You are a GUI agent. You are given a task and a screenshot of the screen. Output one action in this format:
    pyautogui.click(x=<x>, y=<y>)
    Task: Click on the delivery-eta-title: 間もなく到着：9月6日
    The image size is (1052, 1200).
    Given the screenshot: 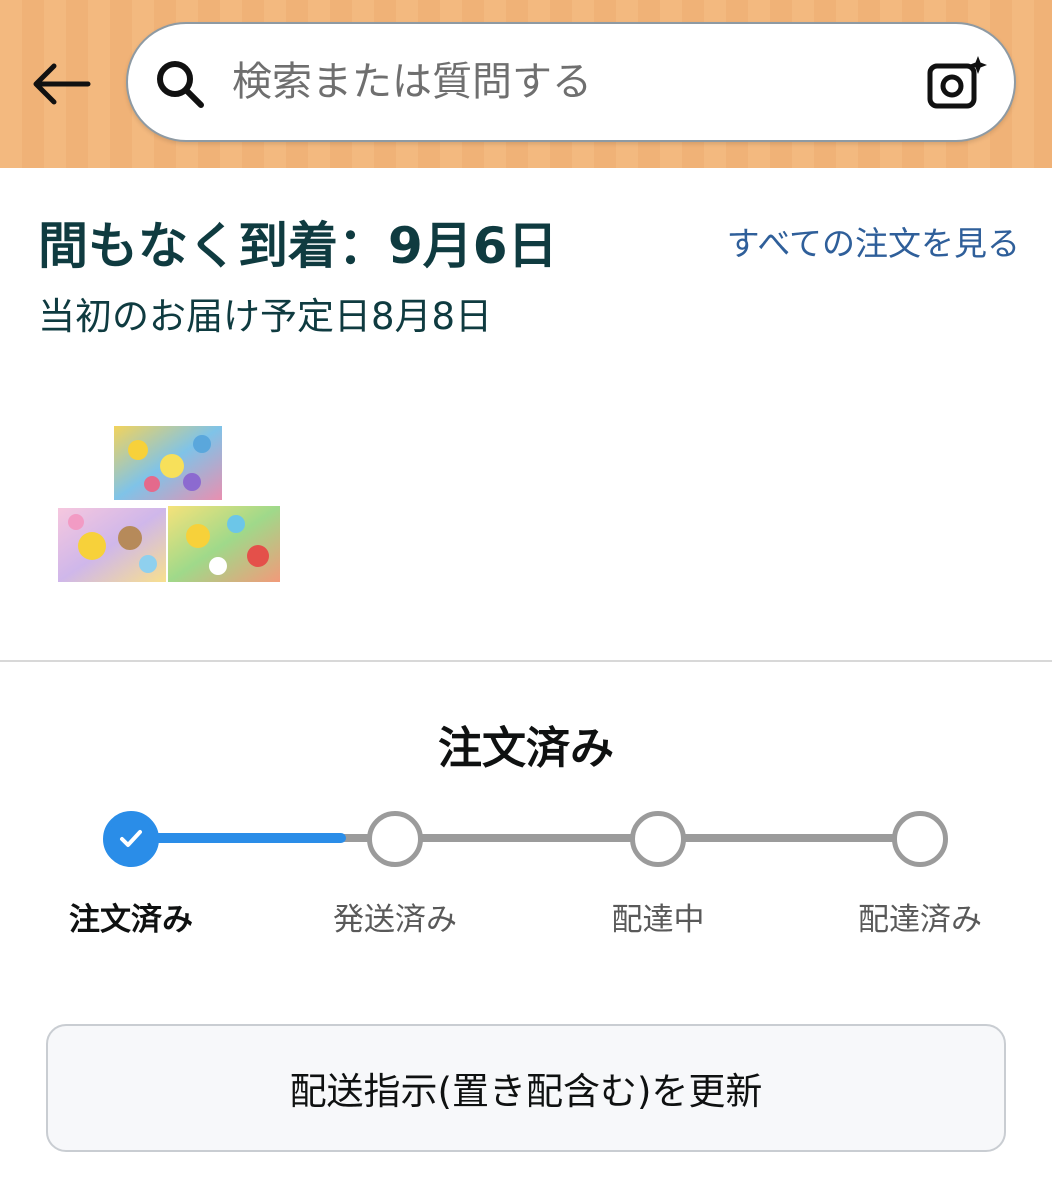 What is the action you would take?
    pyautogui.click(x=298, y=246)
    